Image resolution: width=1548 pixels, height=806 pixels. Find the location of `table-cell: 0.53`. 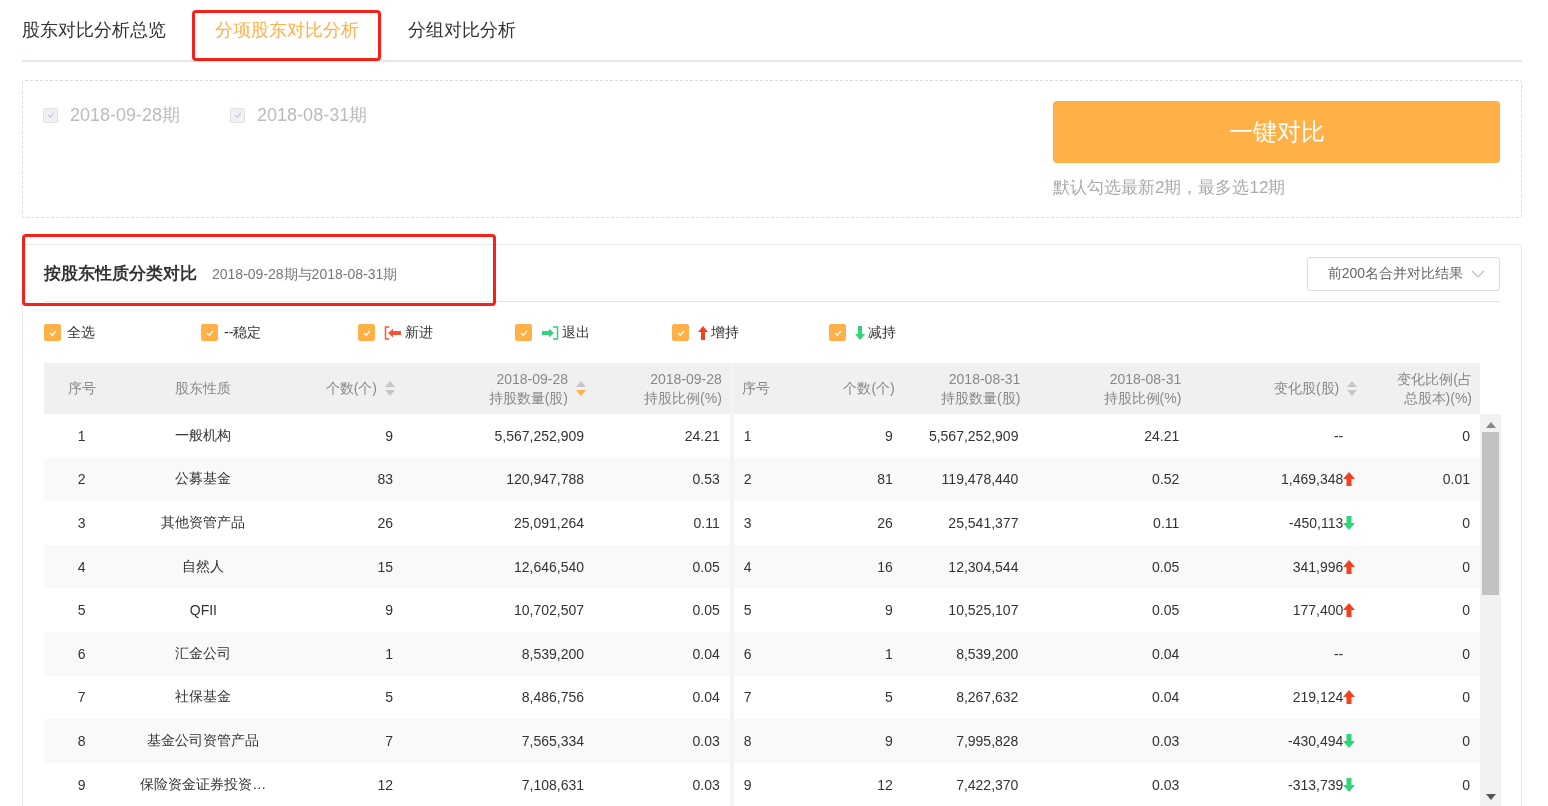

table-cell: 0.53 is located at coordinates (706, 479).